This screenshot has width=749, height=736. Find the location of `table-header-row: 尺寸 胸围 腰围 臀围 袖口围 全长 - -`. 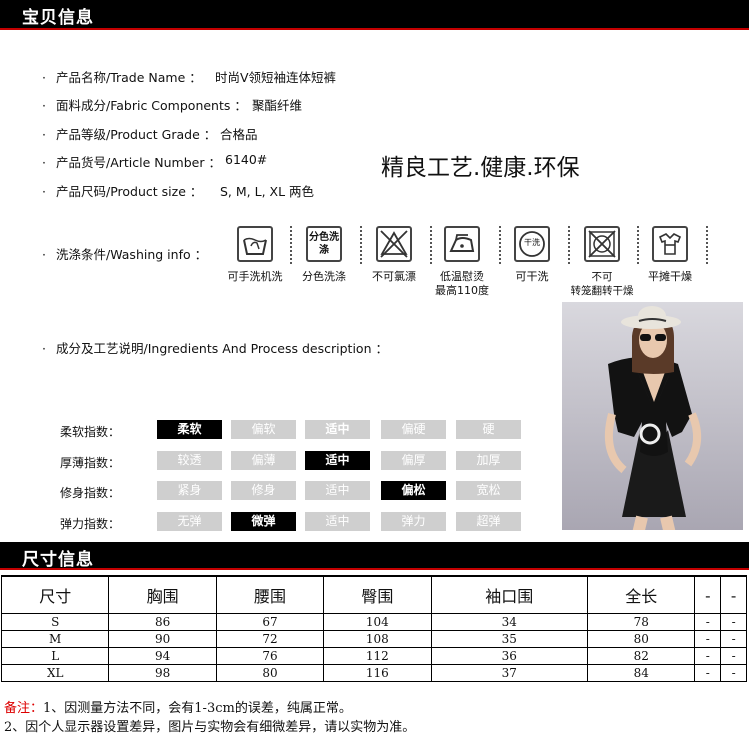

table-header-row: 尺寸 胸围 腰围 臀围 袖口围 全长 - - is located at coordinates (373, 594).